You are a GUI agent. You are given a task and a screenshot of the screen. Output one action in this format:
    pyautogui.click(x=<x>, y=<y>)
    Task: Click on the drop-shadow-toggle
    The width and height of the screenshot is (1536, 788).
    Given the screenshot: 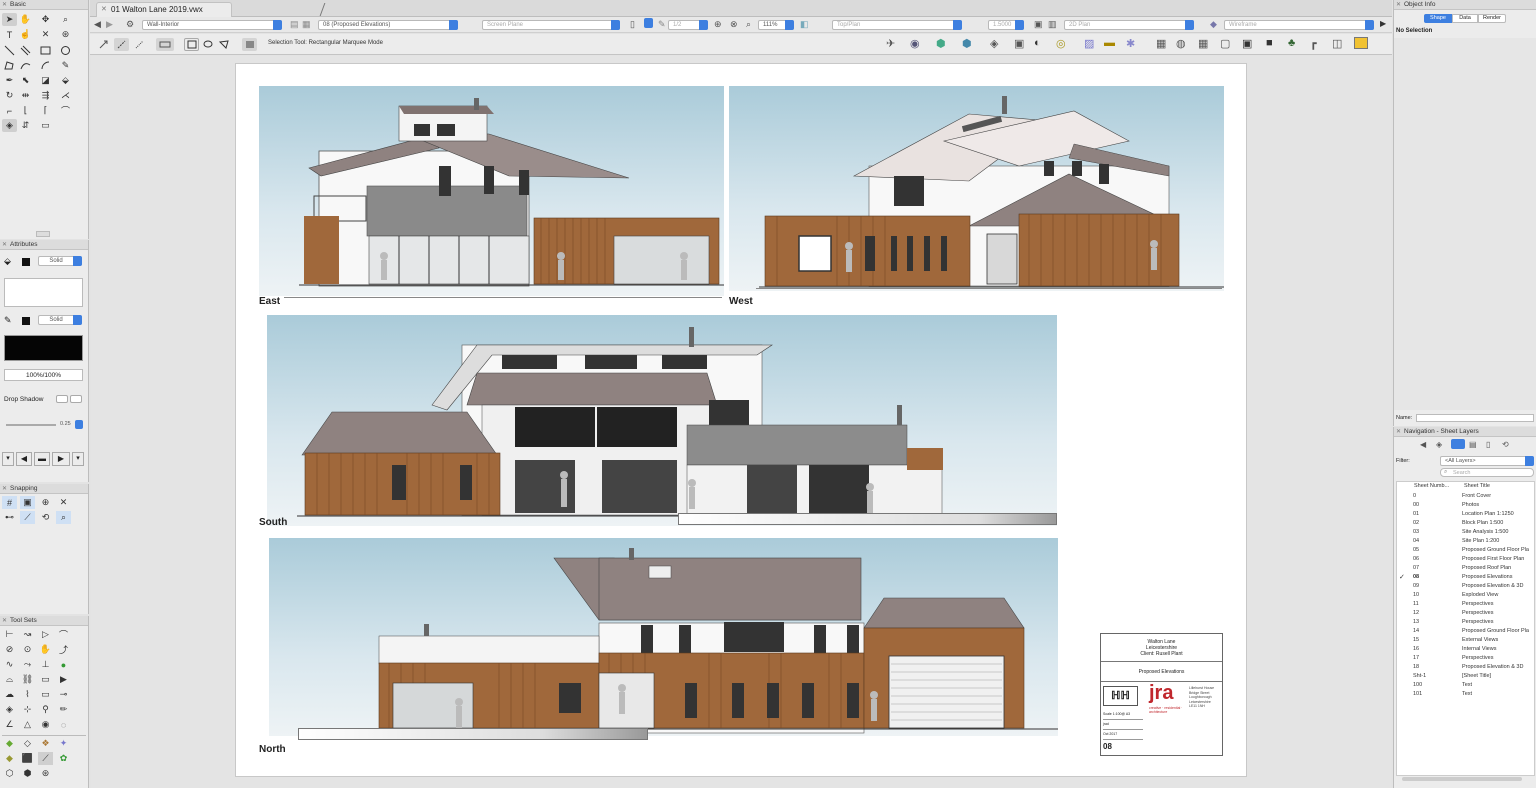 What is the action you would take?
    pyautogui.click(x=62, y=399)
    